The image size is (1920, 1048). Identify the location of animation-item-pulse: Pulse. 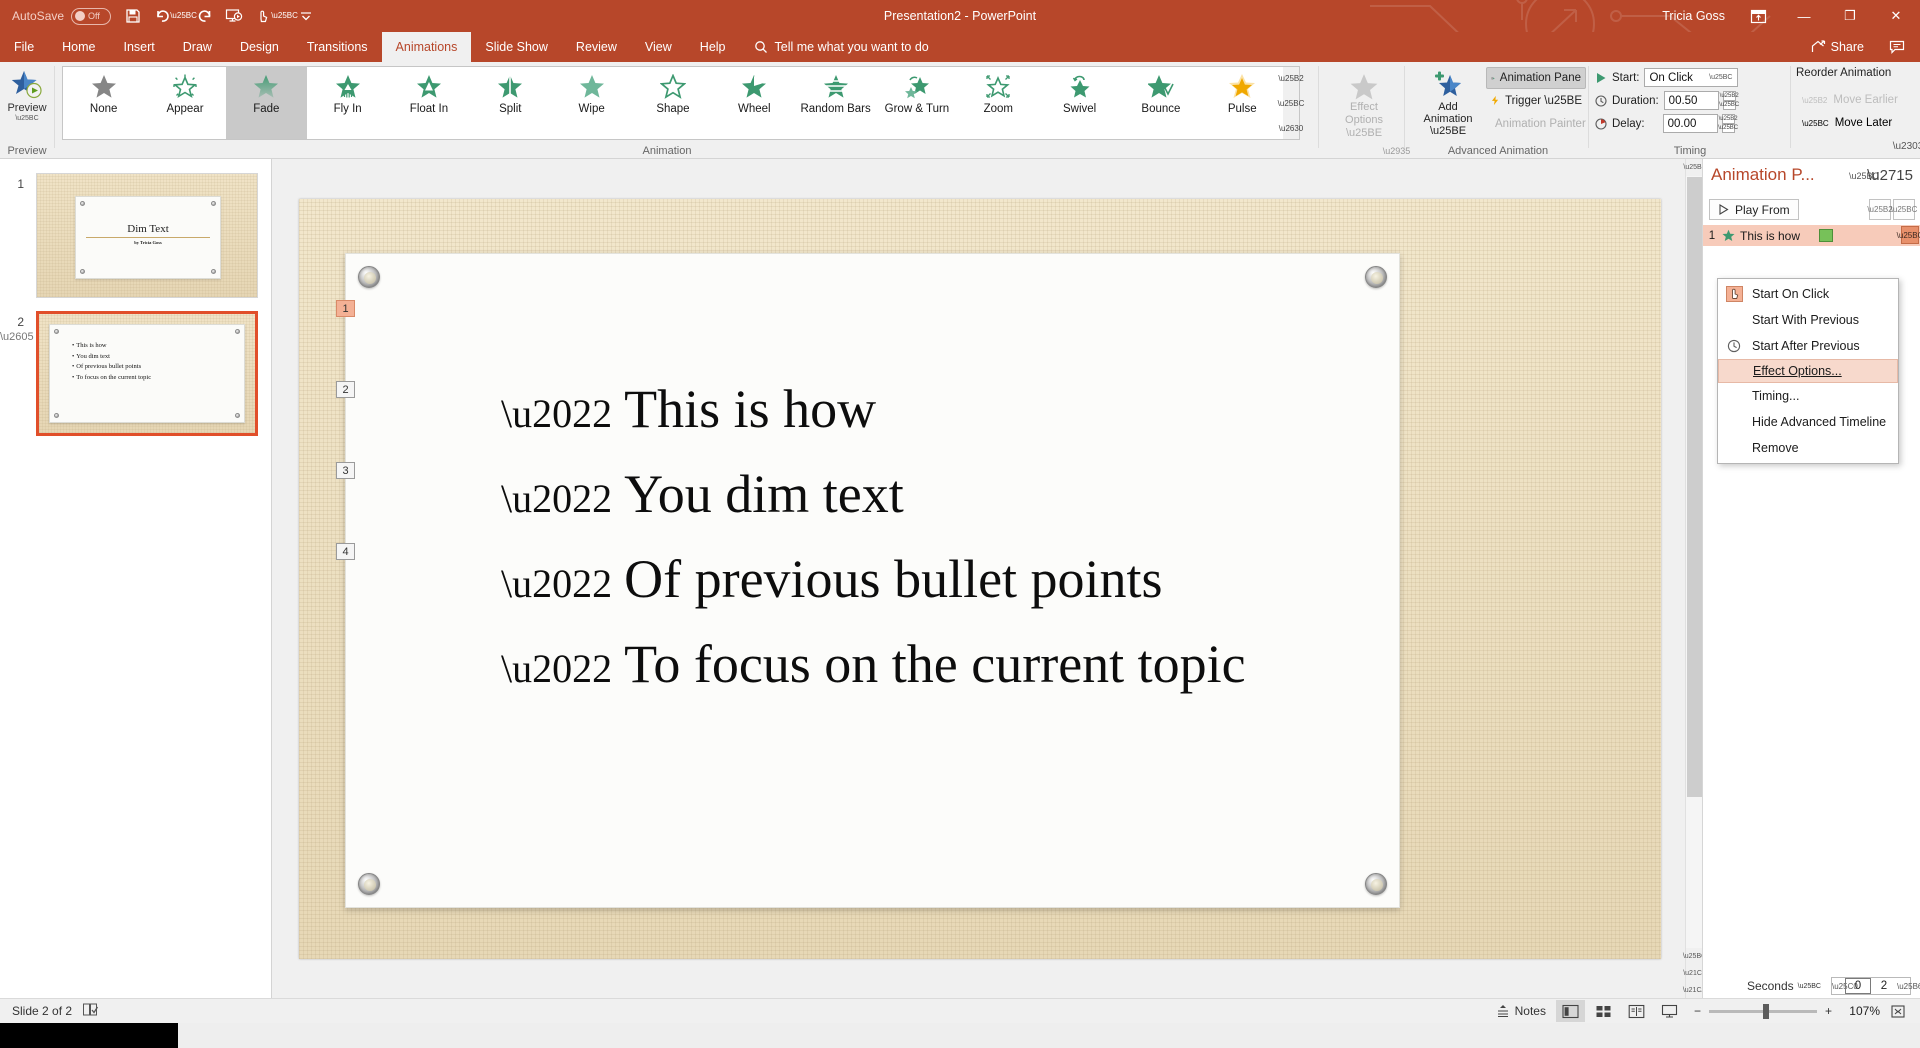
(1242, 103).